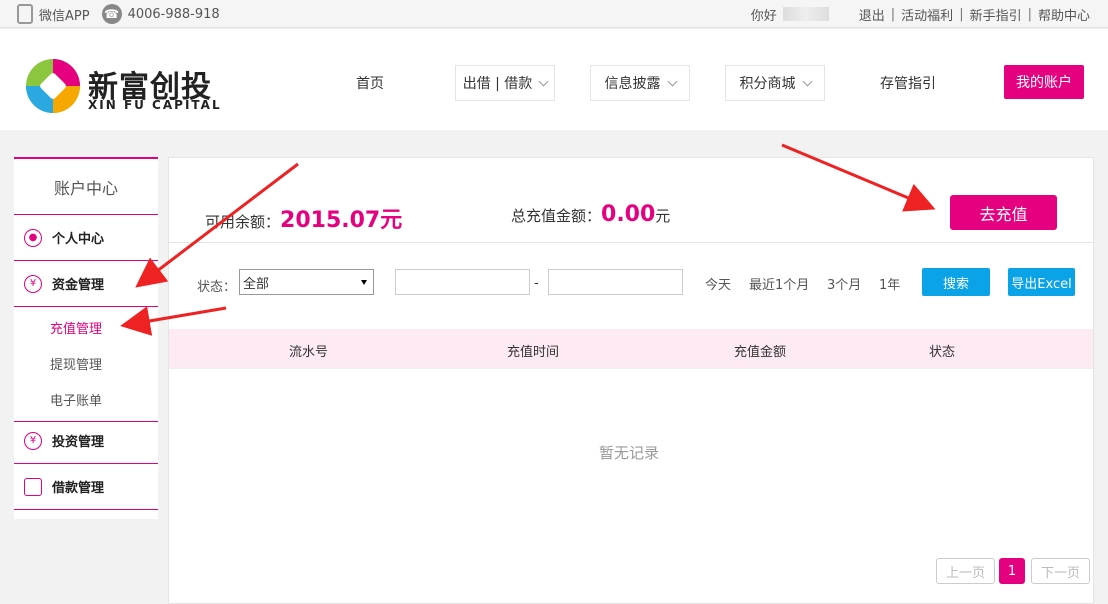 This screenshot has height=604, width=1108. Describe the element at coordinates (844, 283) in the screenshot. I see `quick-range-3-months: 3个月` at that location.